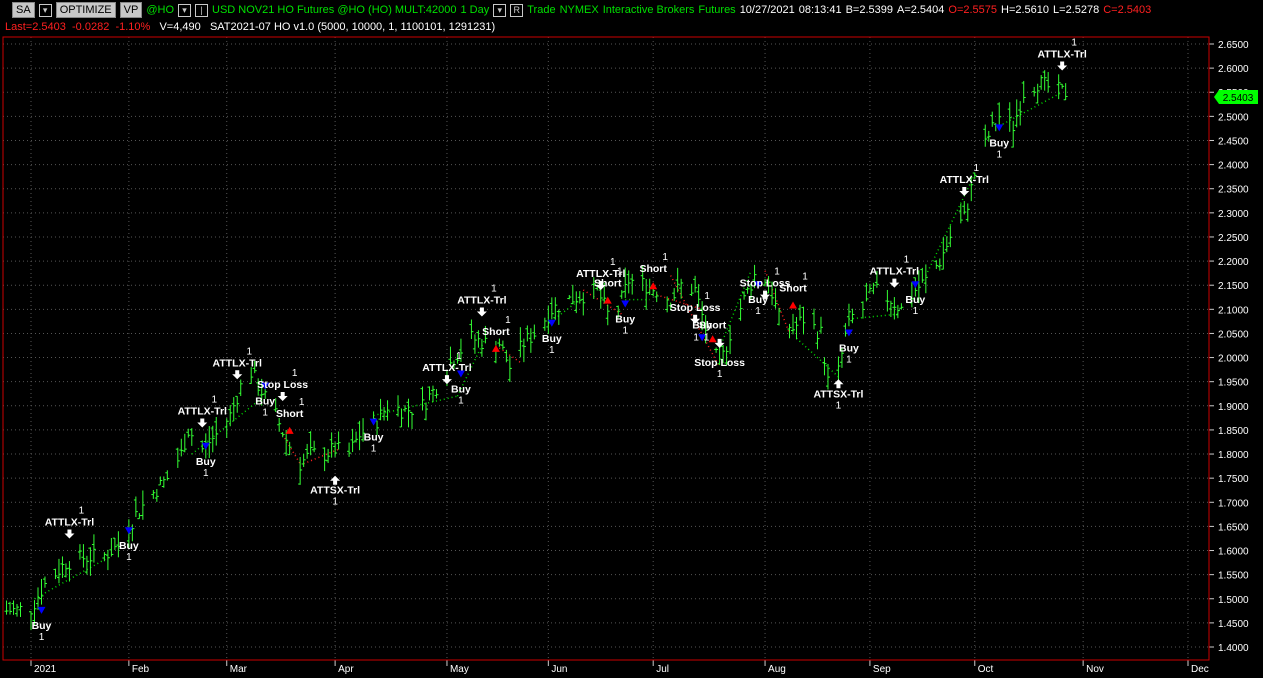 This screenshot has height=678, width=1263. I want to click on date-tick-label: May, so click(459, 669).